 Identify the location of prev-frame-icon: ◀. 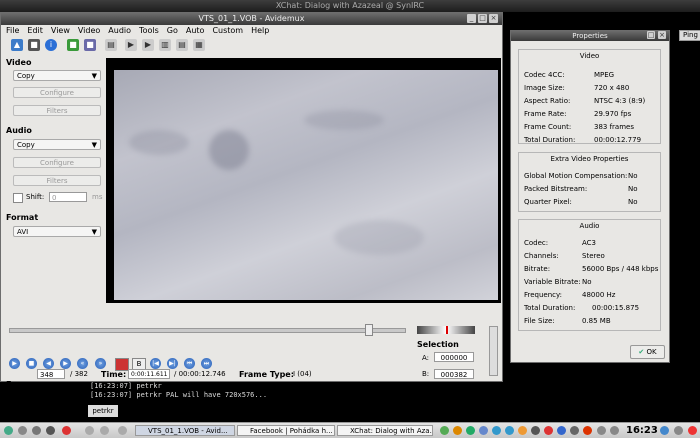
(48, 363).